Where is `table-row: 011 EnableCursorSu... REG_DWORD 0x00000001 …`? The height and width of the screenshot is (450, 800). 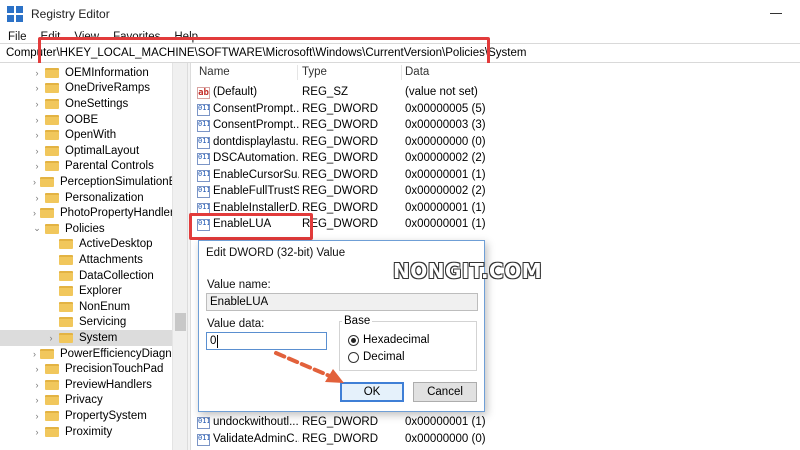
table-row: 011 EnableCursorSu... REG_DWORD 0x00000001 … is located at coordinates (491, 176).